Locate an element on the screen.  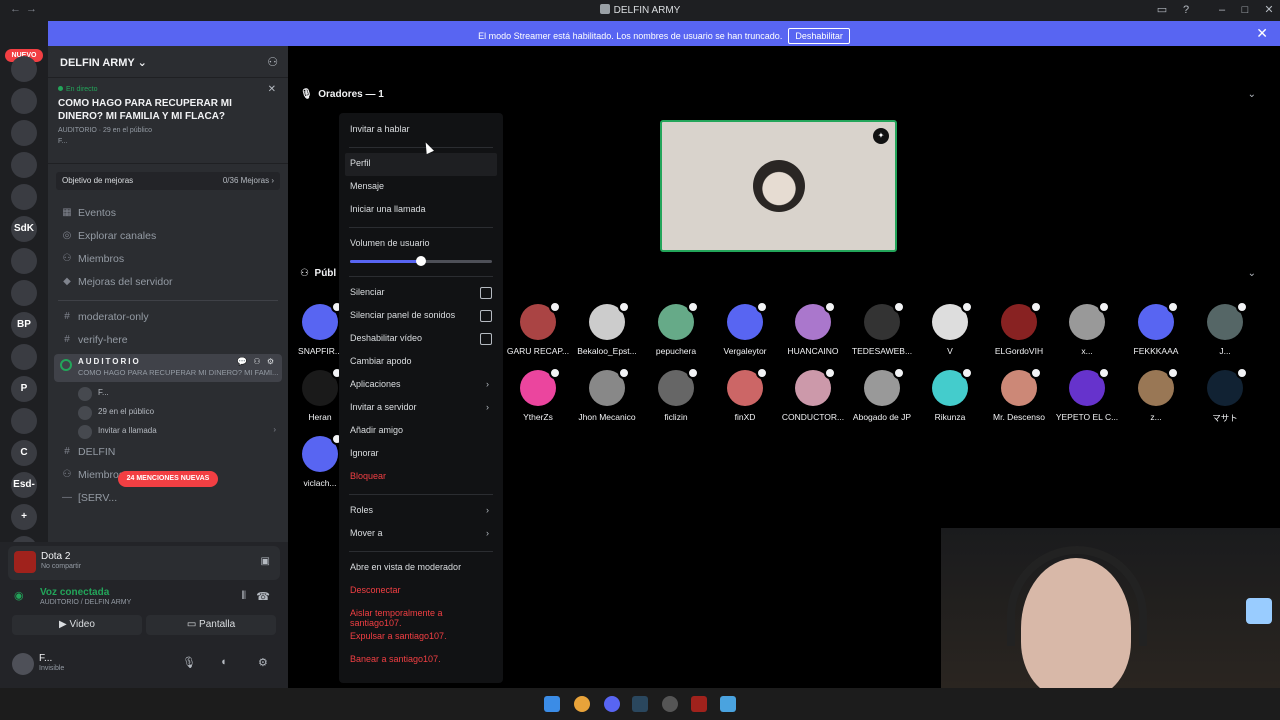
audience-member: ficlizin is located at coordinates (676, 394).